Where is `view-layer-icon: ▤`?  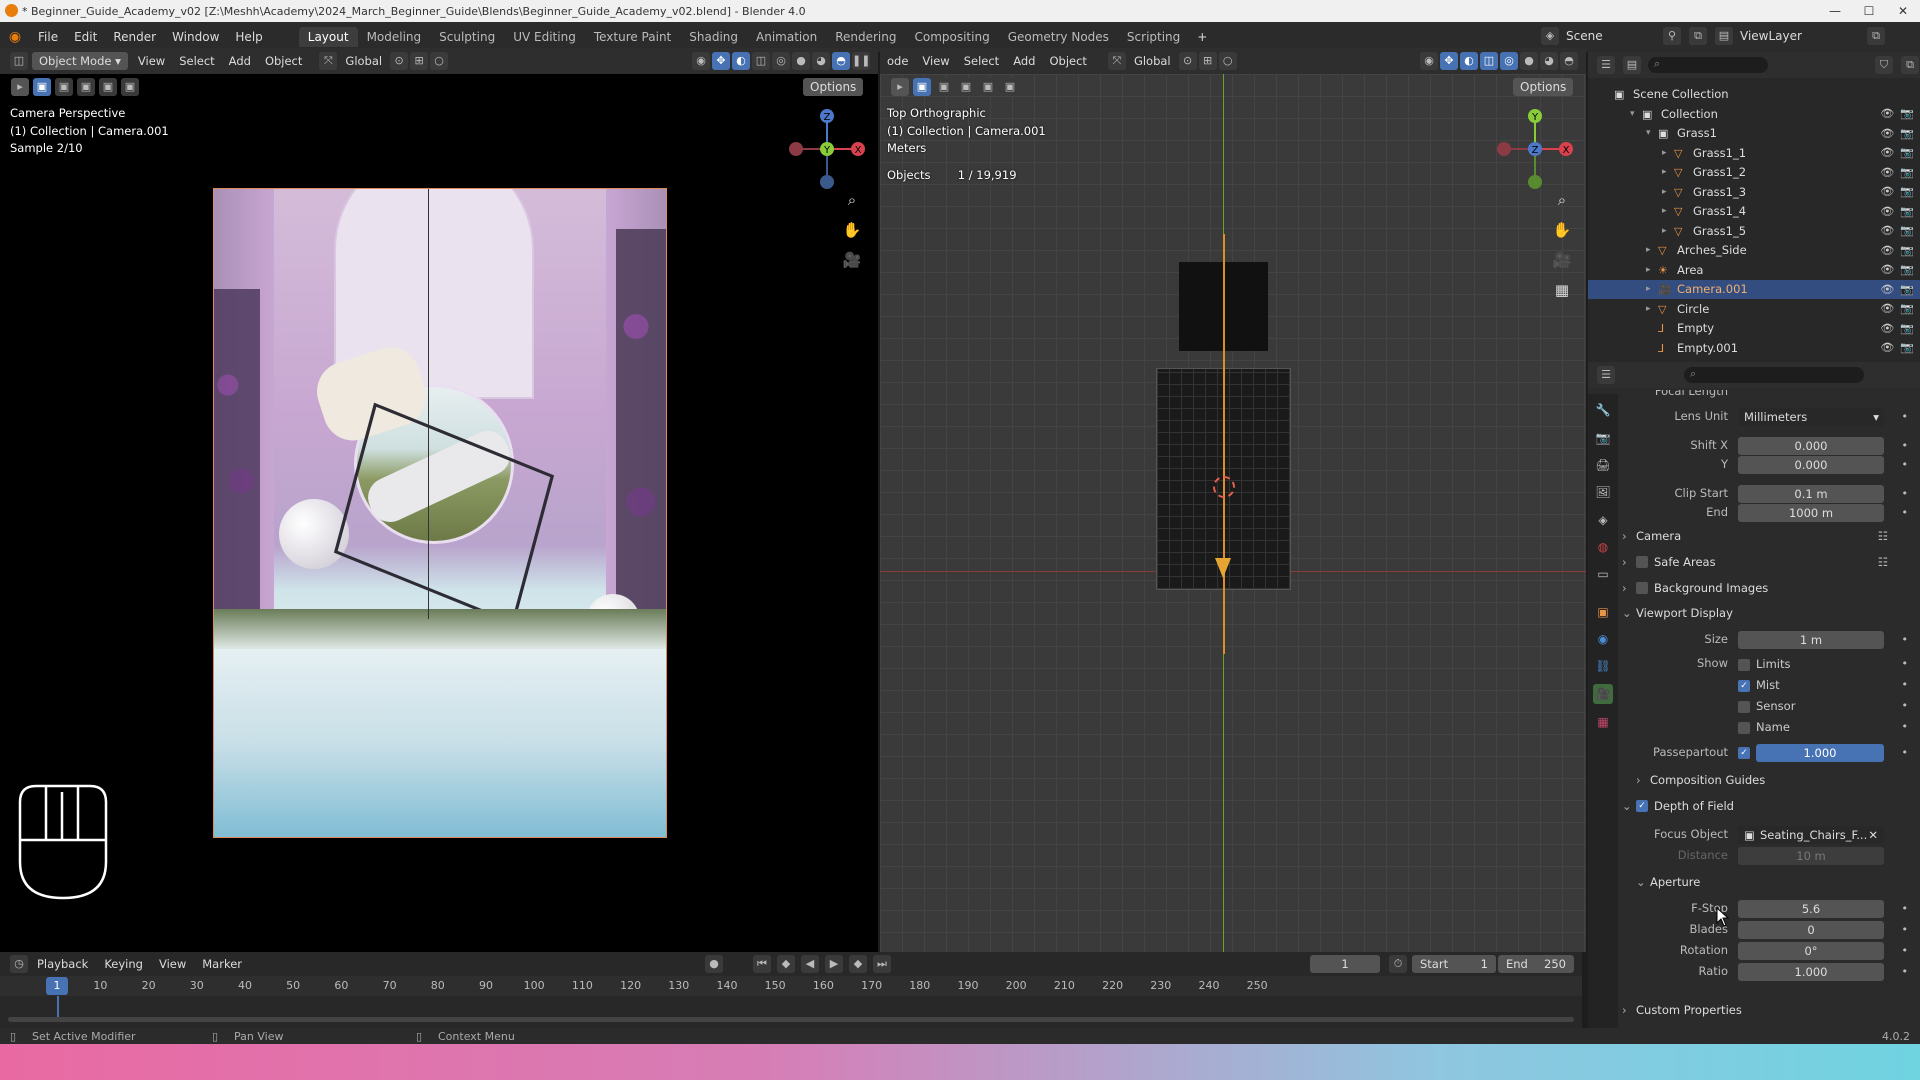
view-layer-icon: ▤ is located at coordinates (1724, 36).